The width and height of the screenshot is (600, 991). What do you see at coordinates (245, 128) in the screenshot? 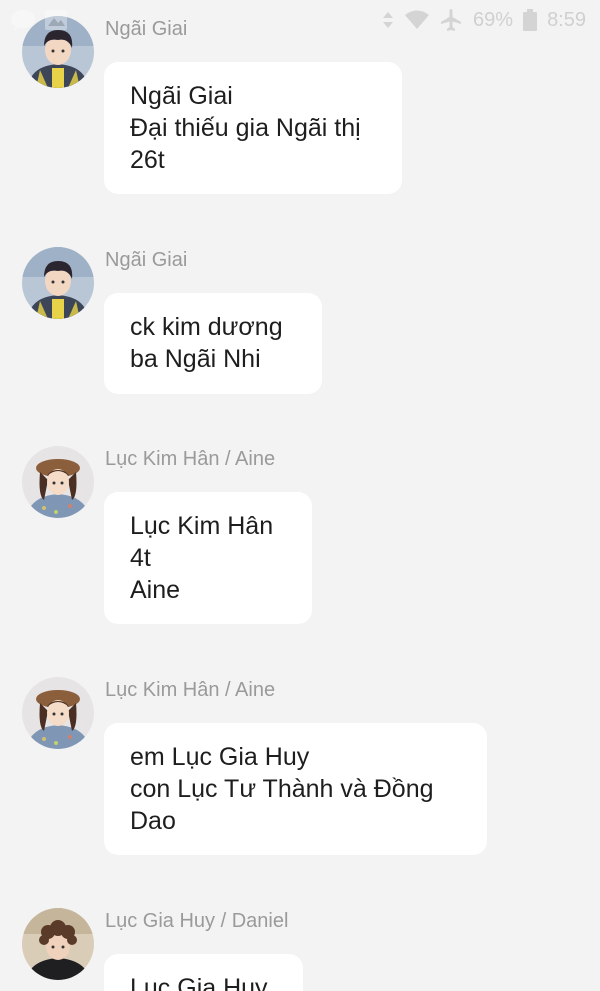
I see `message-line: Đại thiếu gia Ngãi thị` at bounding box center [245, 128].